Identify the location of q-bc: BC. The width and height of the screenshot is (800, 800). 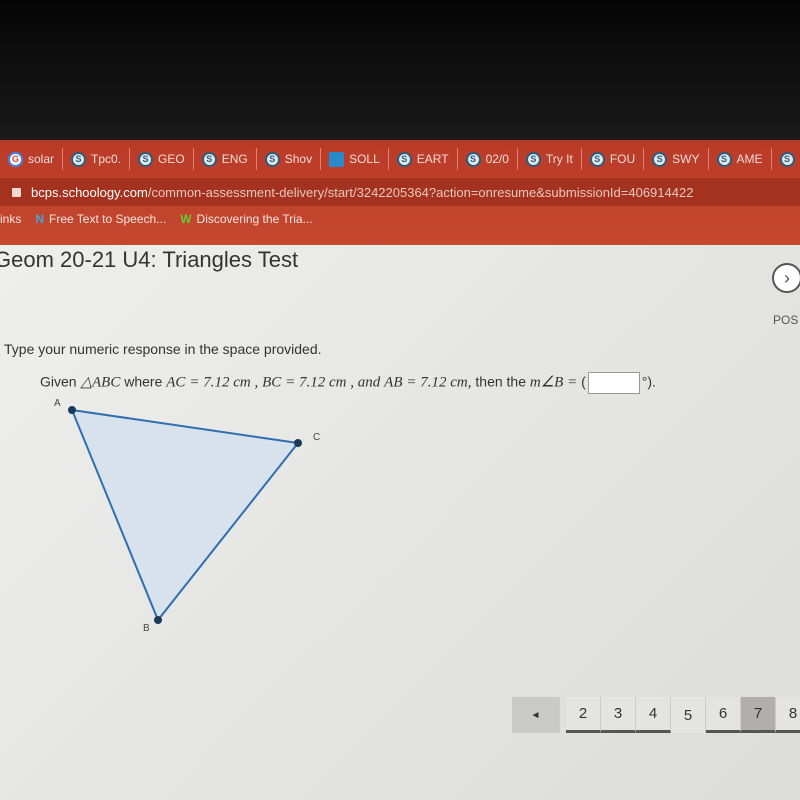
(272, 382).